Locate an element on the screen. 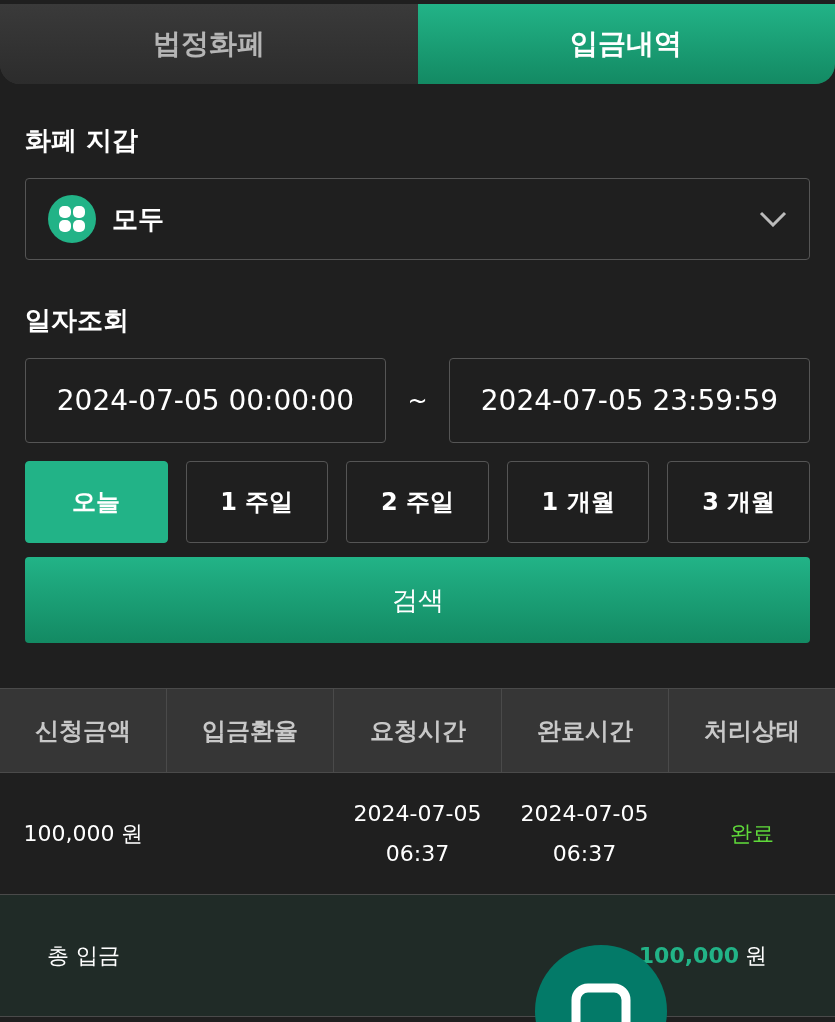 The height and width of the screenshot is (1022, 835). chevron-down-icon is located at coordinates (773, 219).